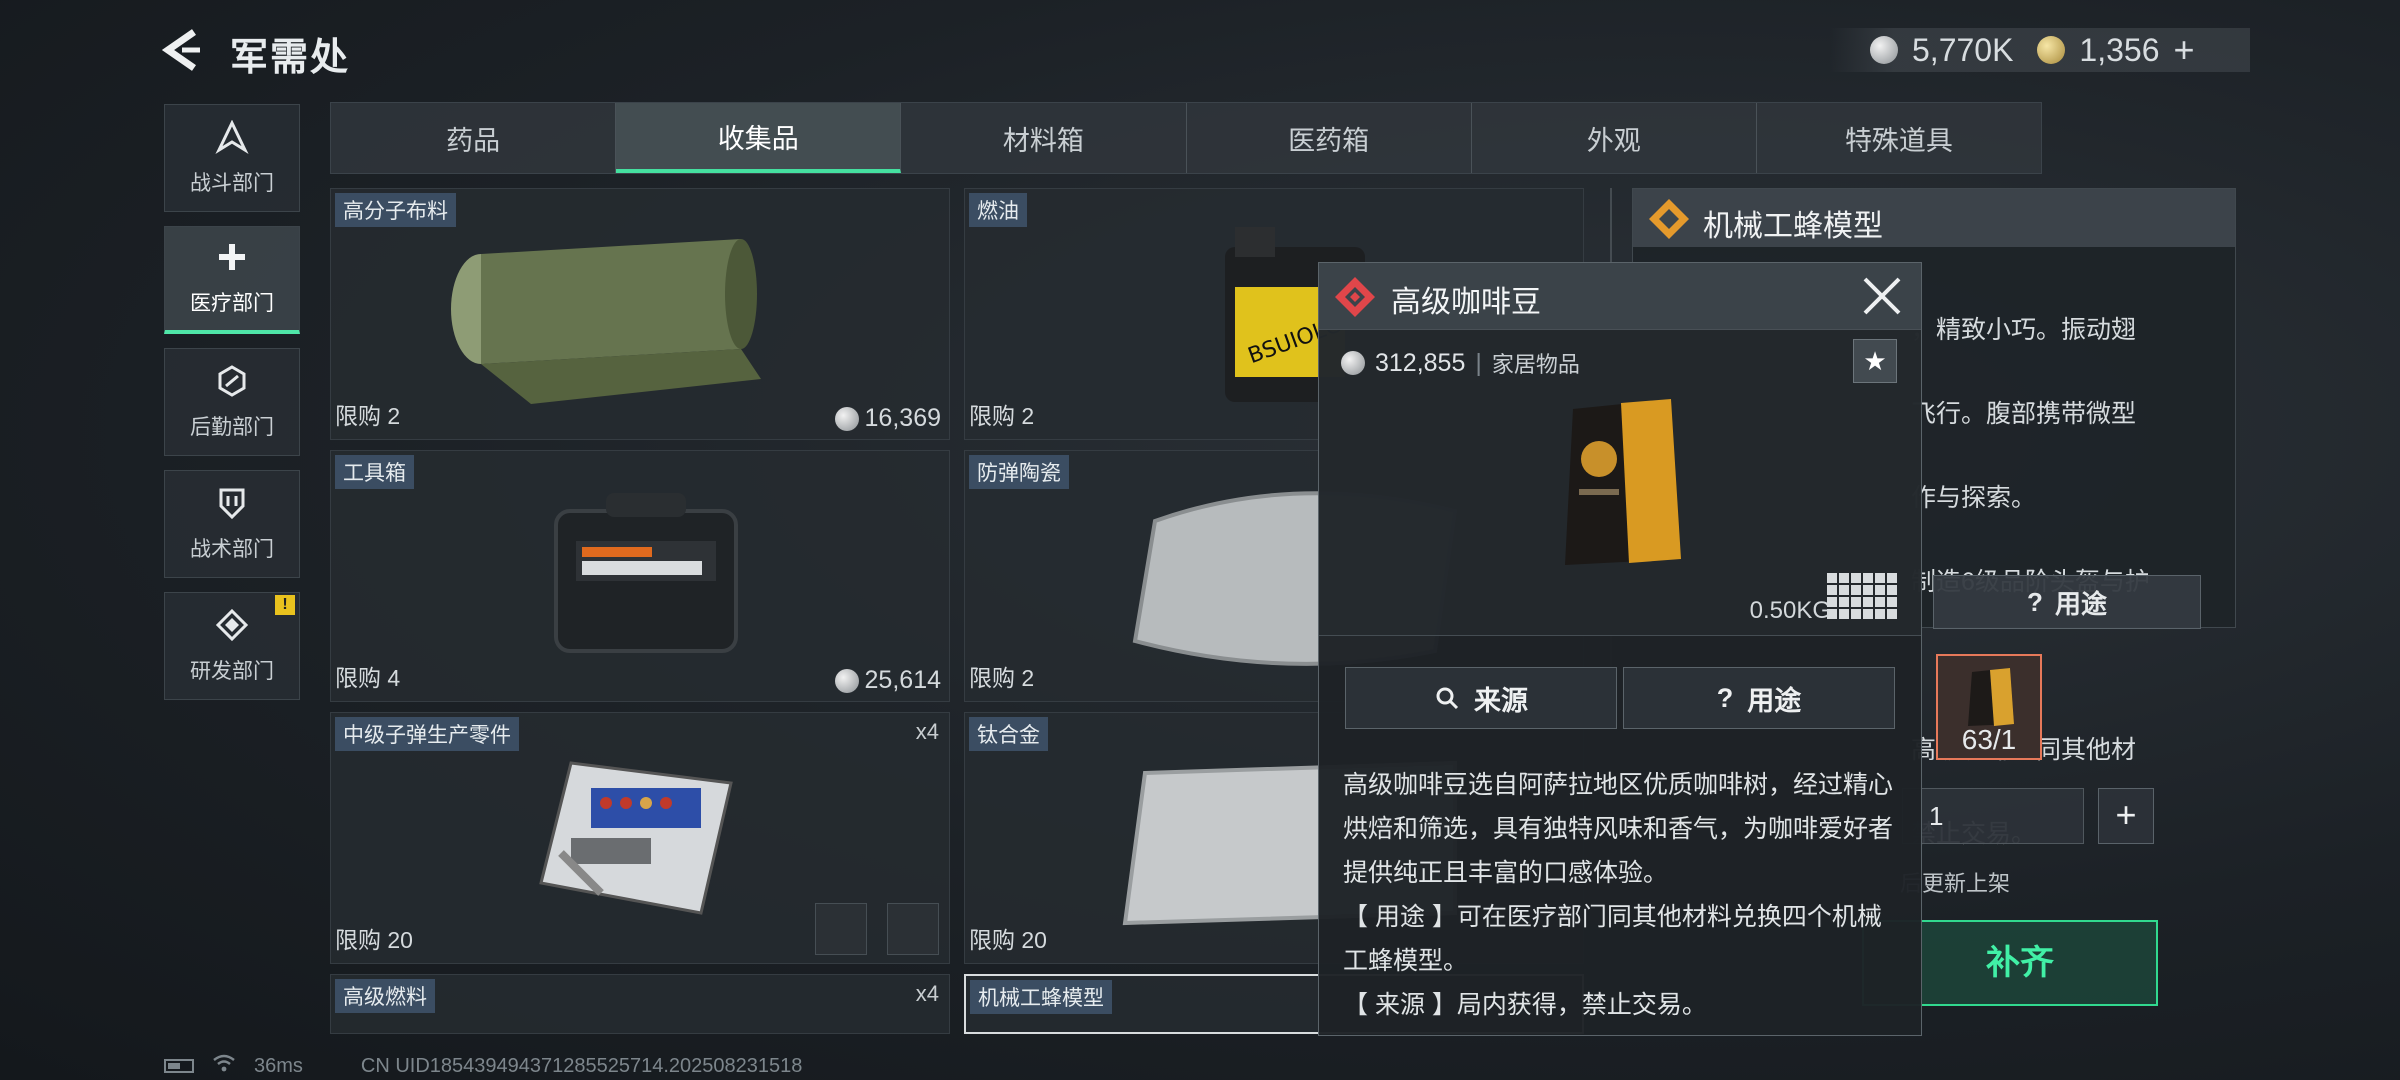 This screenshot has width=2400, height=1080. What do you see at coordinates (1019, 472) in the screenshot?
I see `item-name: 防弹陶瓷` at bounding box center [1019, 472].